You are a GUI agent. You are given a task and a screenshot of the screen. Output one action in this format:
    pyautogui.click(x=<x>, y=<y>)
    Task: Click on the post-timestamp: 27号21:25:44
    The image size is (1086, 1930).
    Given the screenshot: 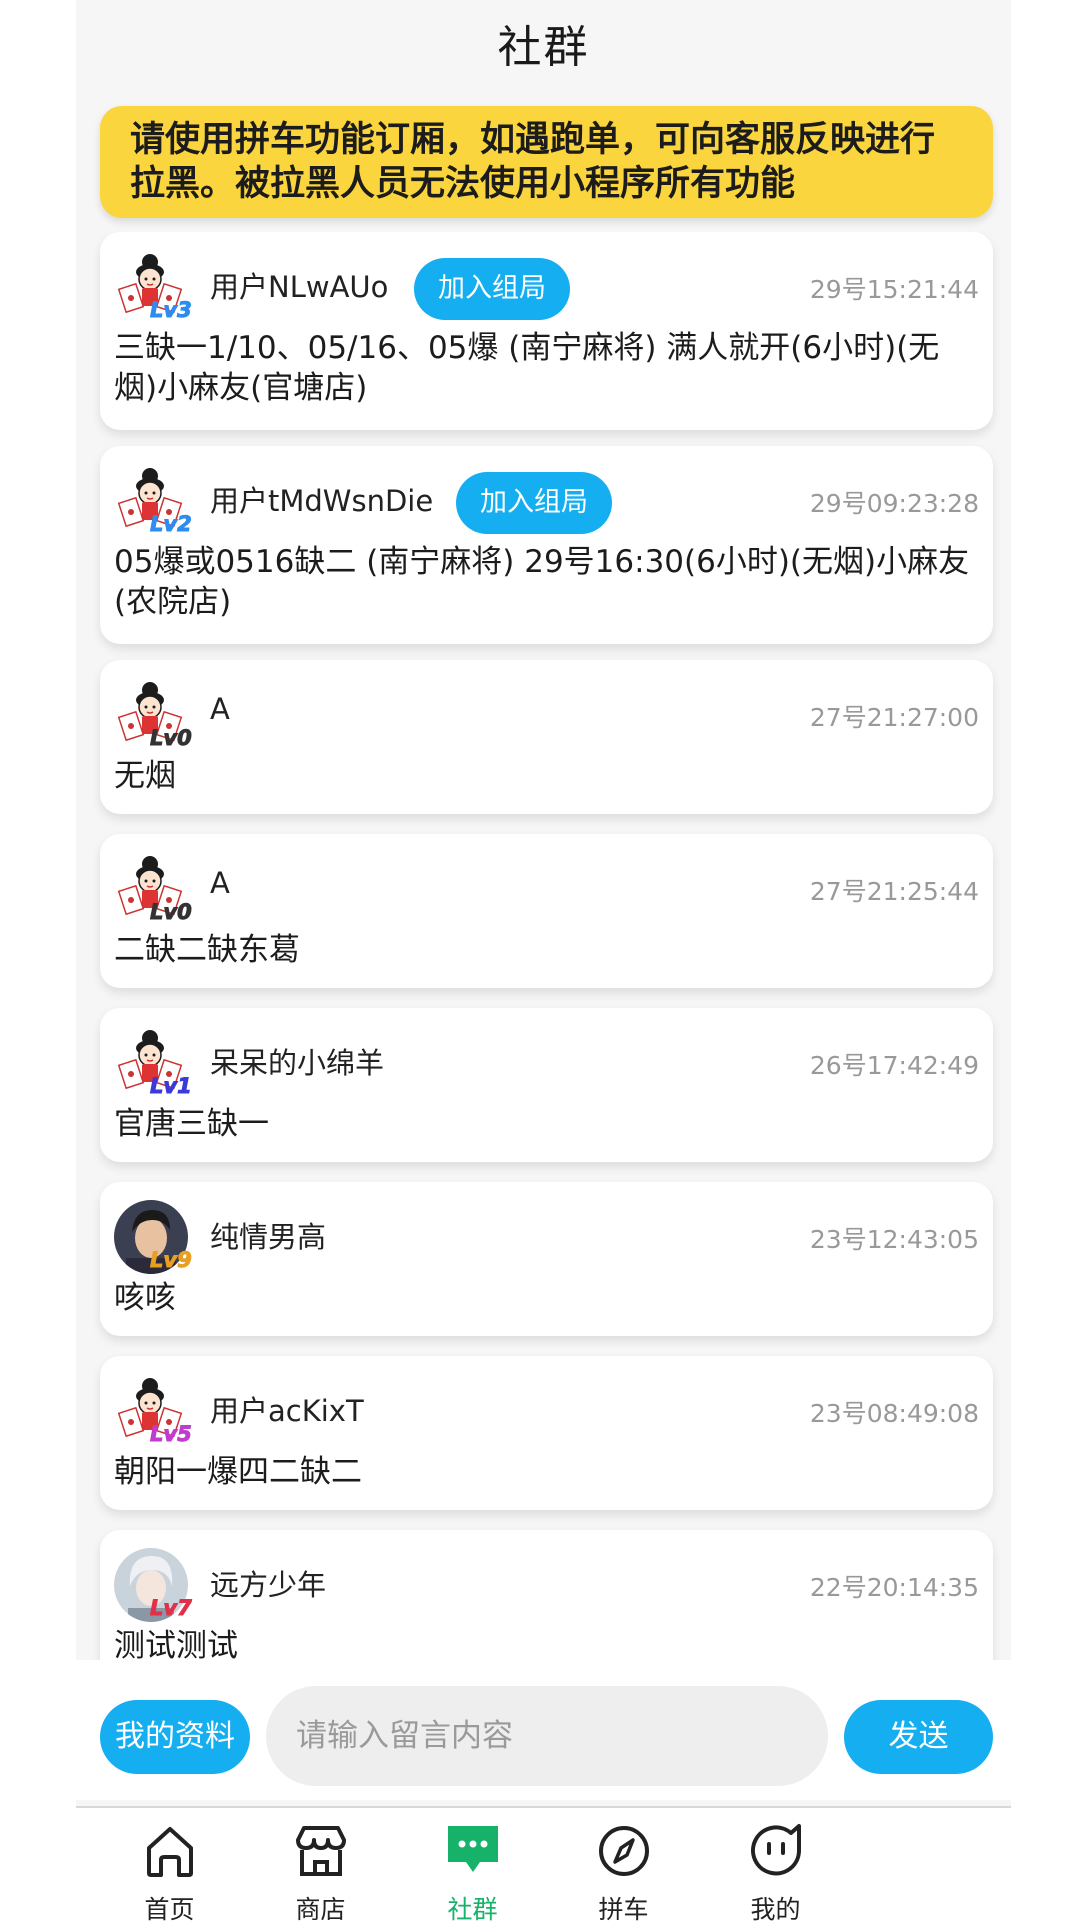 What is the action you would take?
    pyautogui.click(x=894, y=891)
    